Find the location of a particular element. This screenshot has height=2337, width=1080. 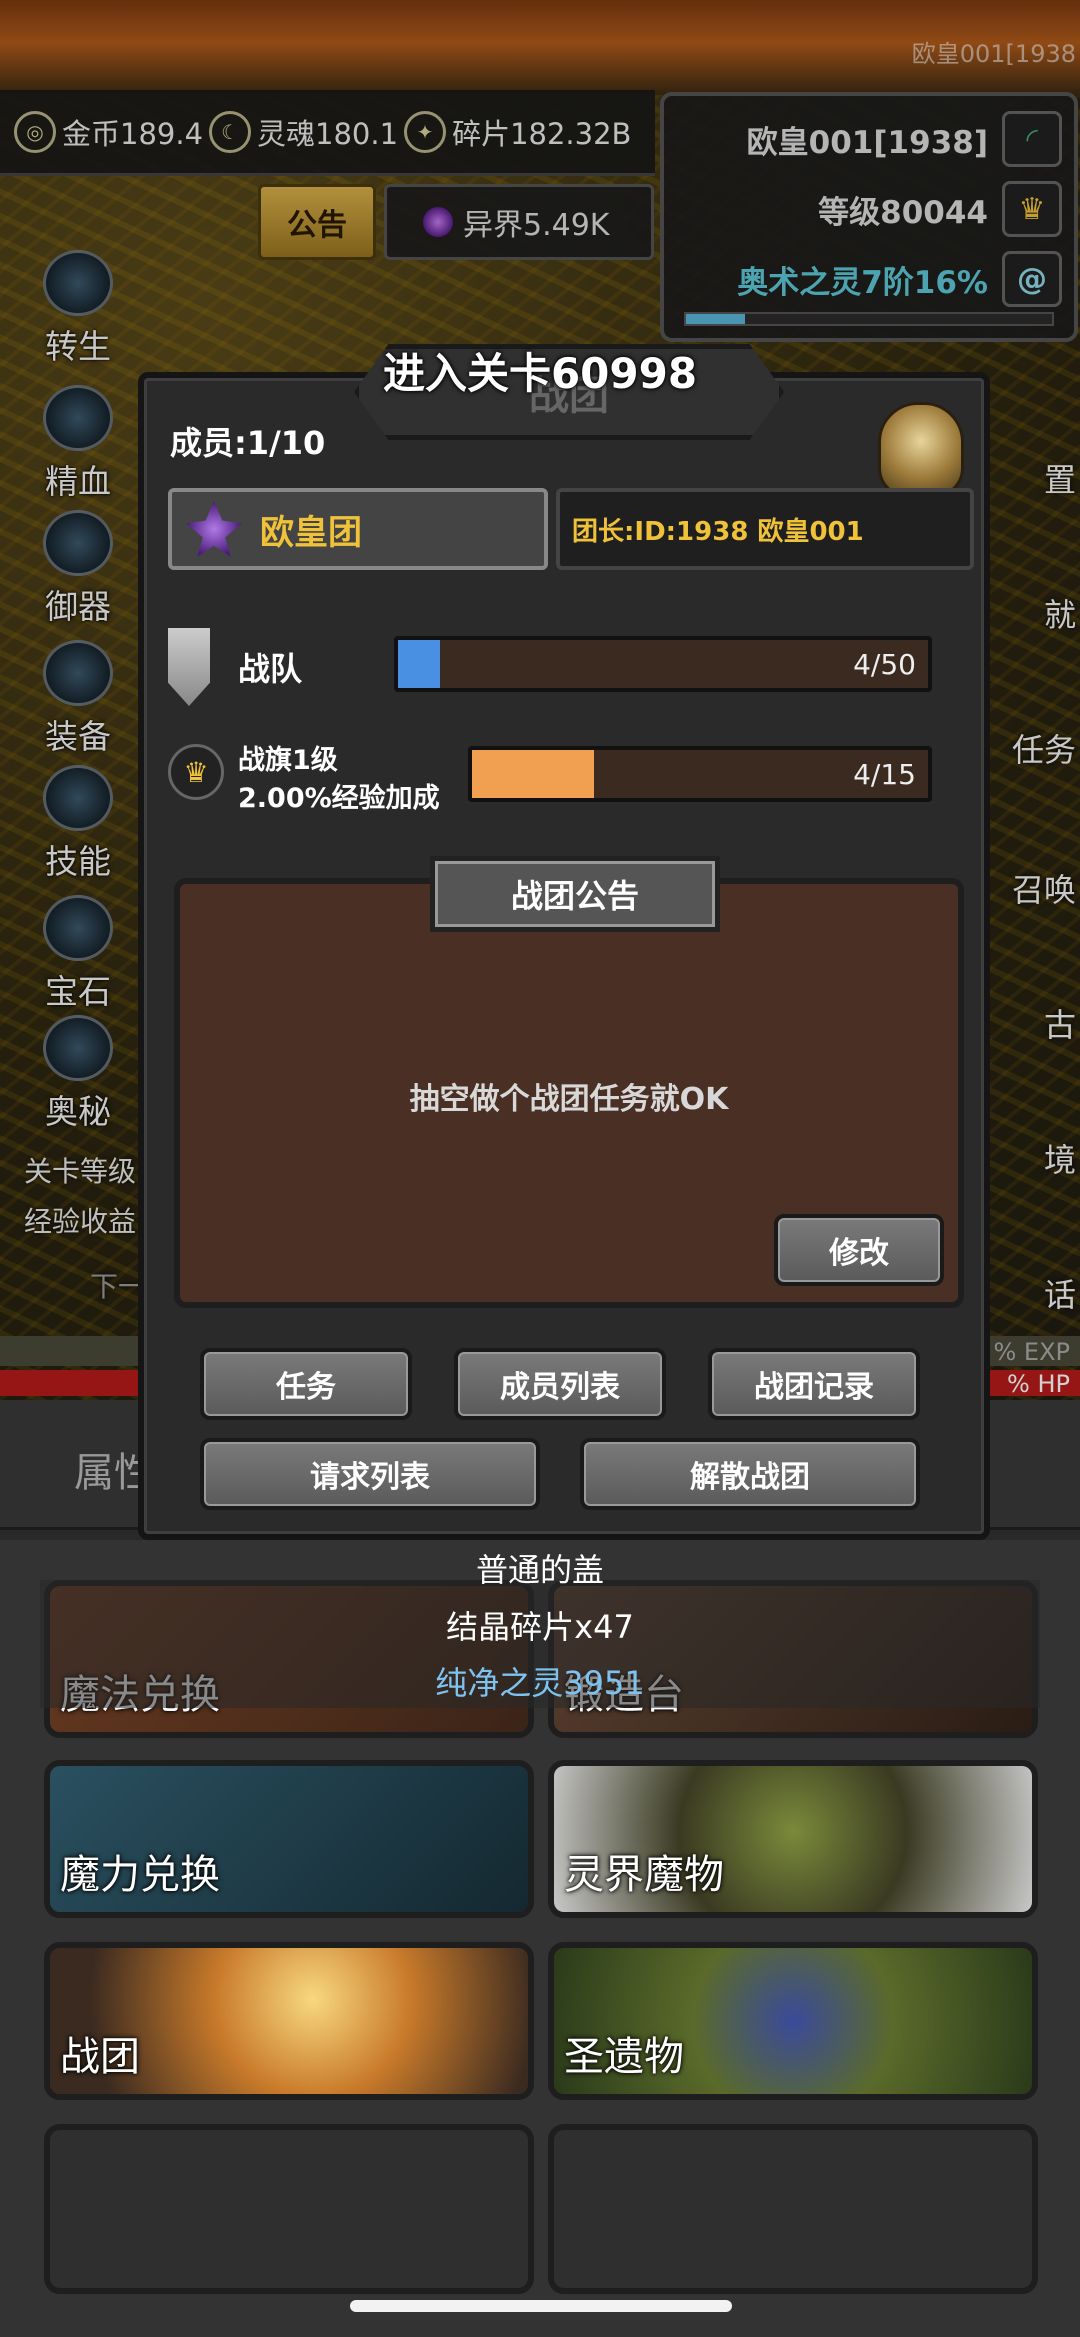

flag-progress-value: 4/15 is located at coordinates (884, 774).